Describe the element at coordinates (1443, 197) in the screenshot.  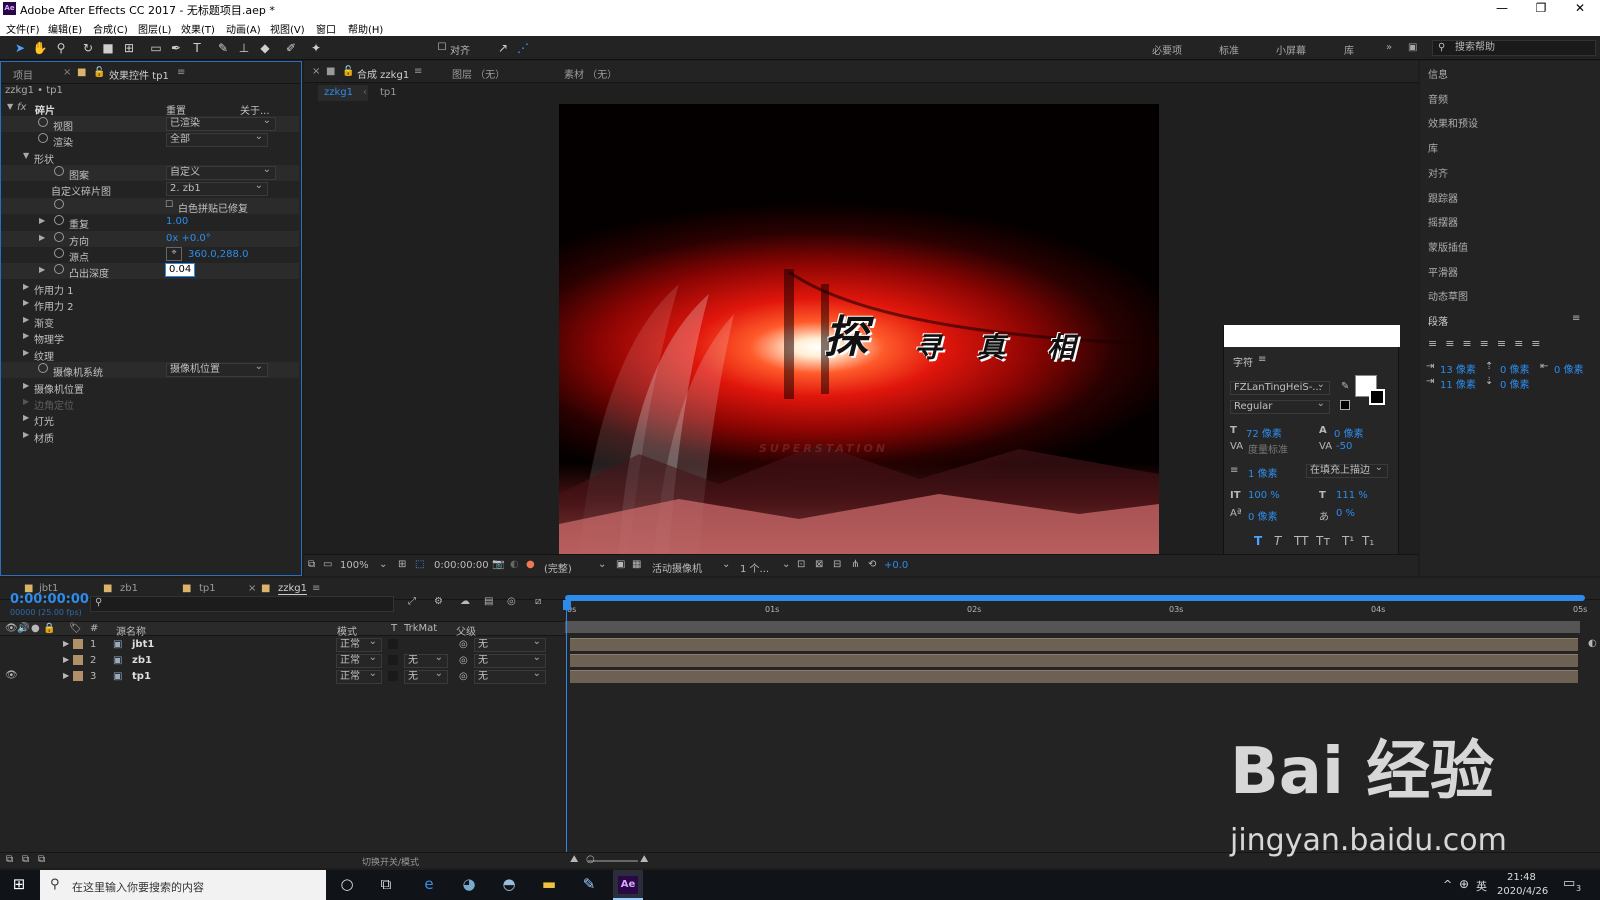
I see `panel-tracker: 跟踪器` at that location.